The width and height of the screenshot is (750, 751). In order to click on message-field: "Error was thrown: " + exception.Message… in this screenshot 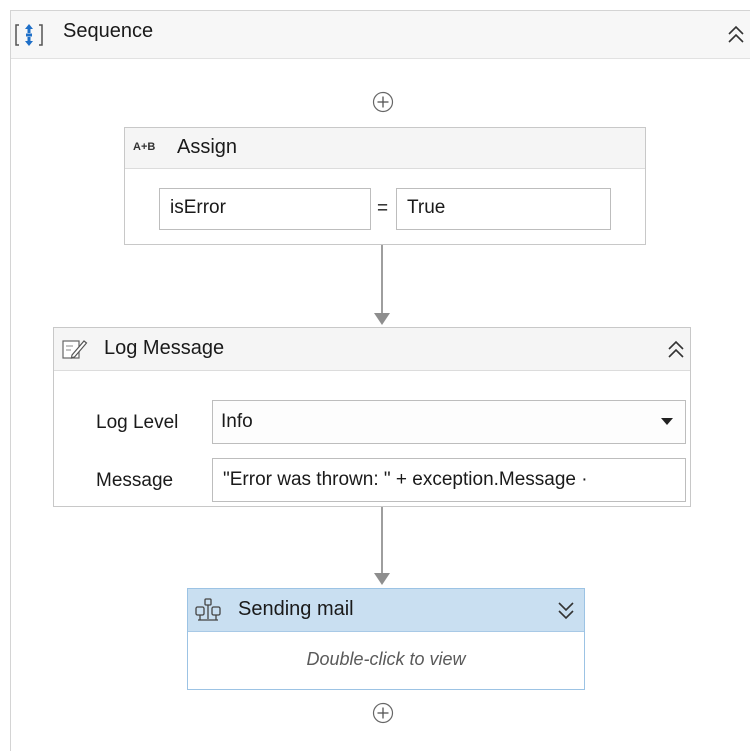, I will do `click(449, 480)`.